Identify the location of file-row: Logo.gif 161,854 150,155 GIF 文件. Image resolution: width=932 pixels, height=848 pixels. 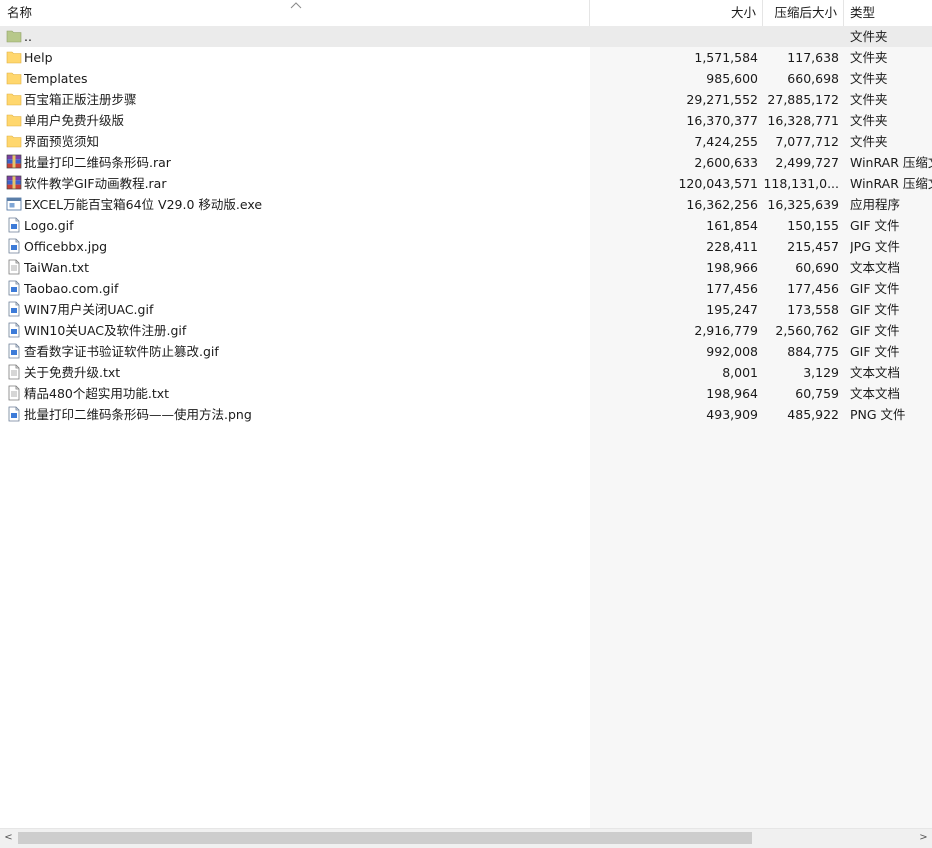
(466, 225).